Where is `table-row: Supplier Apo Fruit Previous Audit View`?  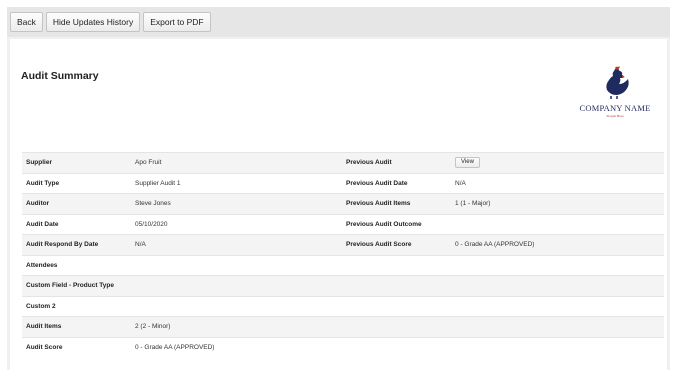 table-row: Supplier Apo Fruit Previous Audit View is located at coordinates (343, 162).